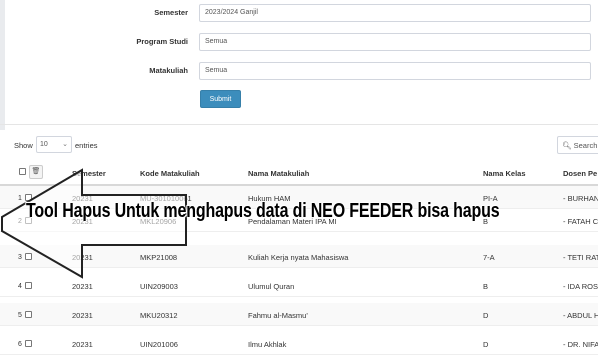  What do you see at coordinates (395, 13) in the screenshot?
I see `semester-select: 2023/2024 Ganjil` at bounding box center [395, 13].